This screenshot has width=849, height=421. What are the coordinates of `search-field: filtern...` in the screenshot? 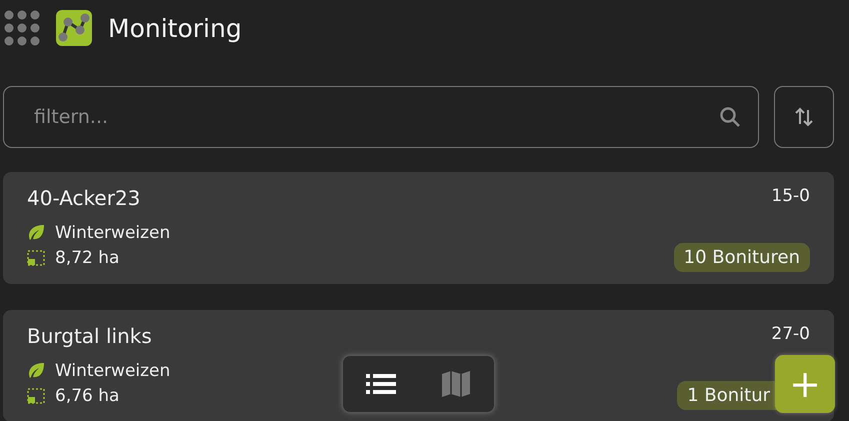 It's located at (381, 117).